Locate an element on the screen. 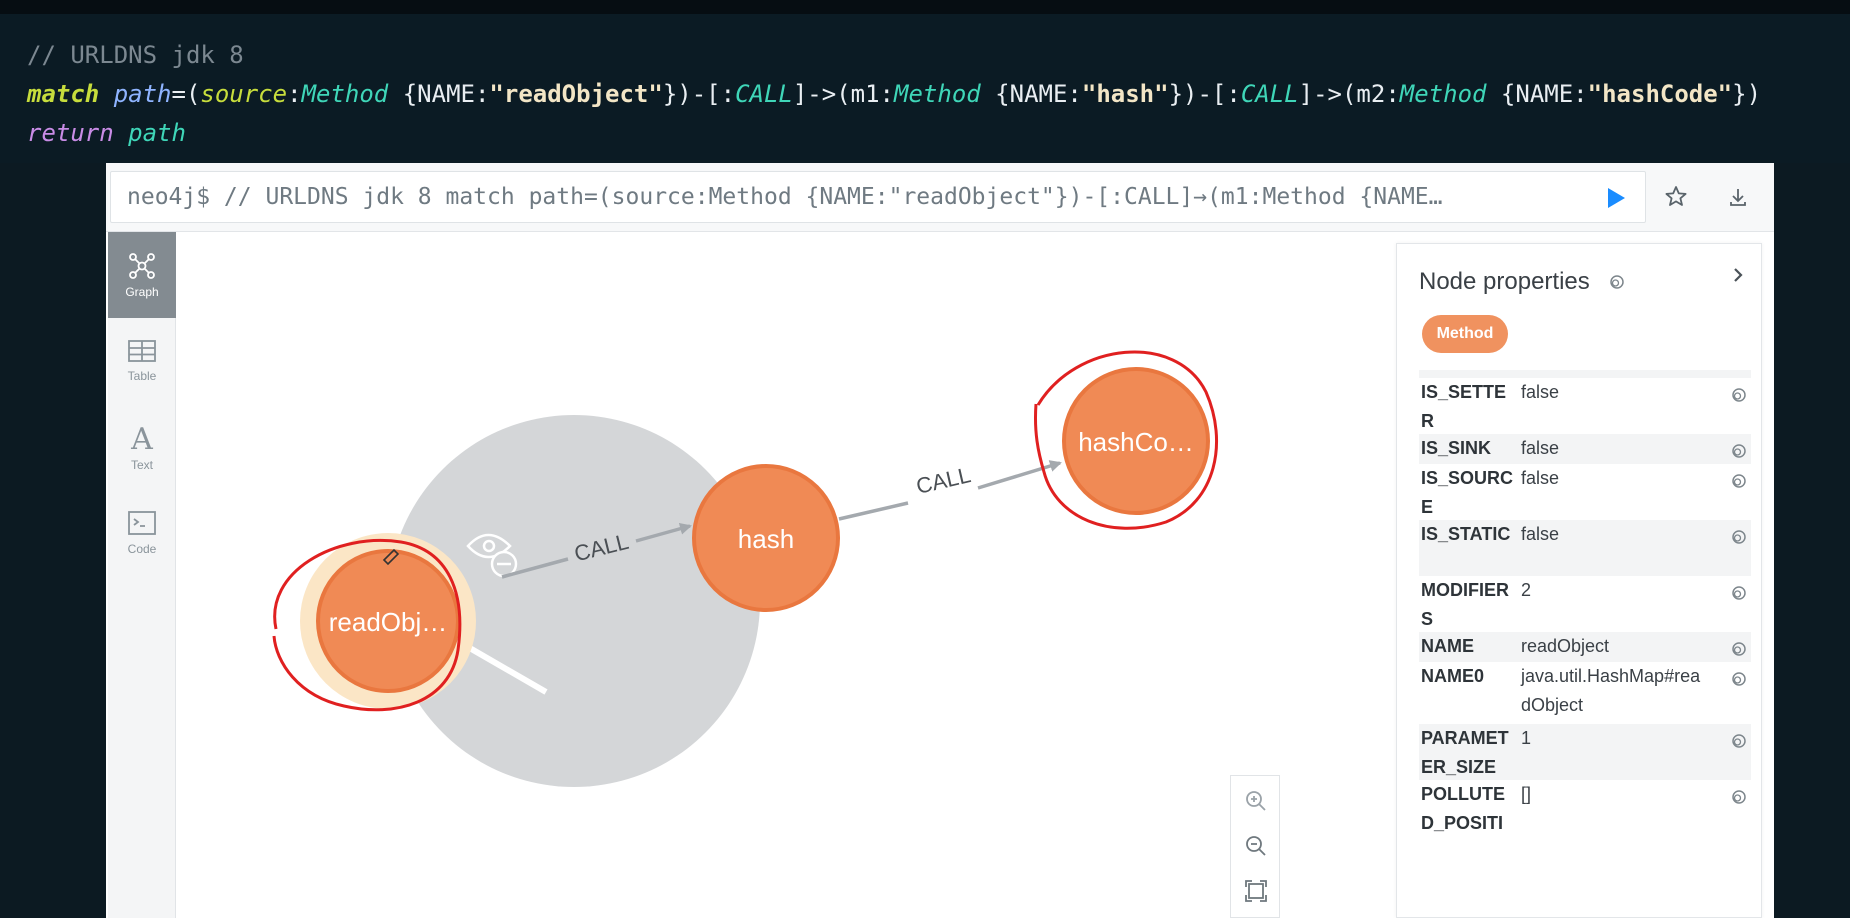 The image size is (1850, 918). prop-value: java.util.HashMap#readObject is located at coordinates (1611, 690).